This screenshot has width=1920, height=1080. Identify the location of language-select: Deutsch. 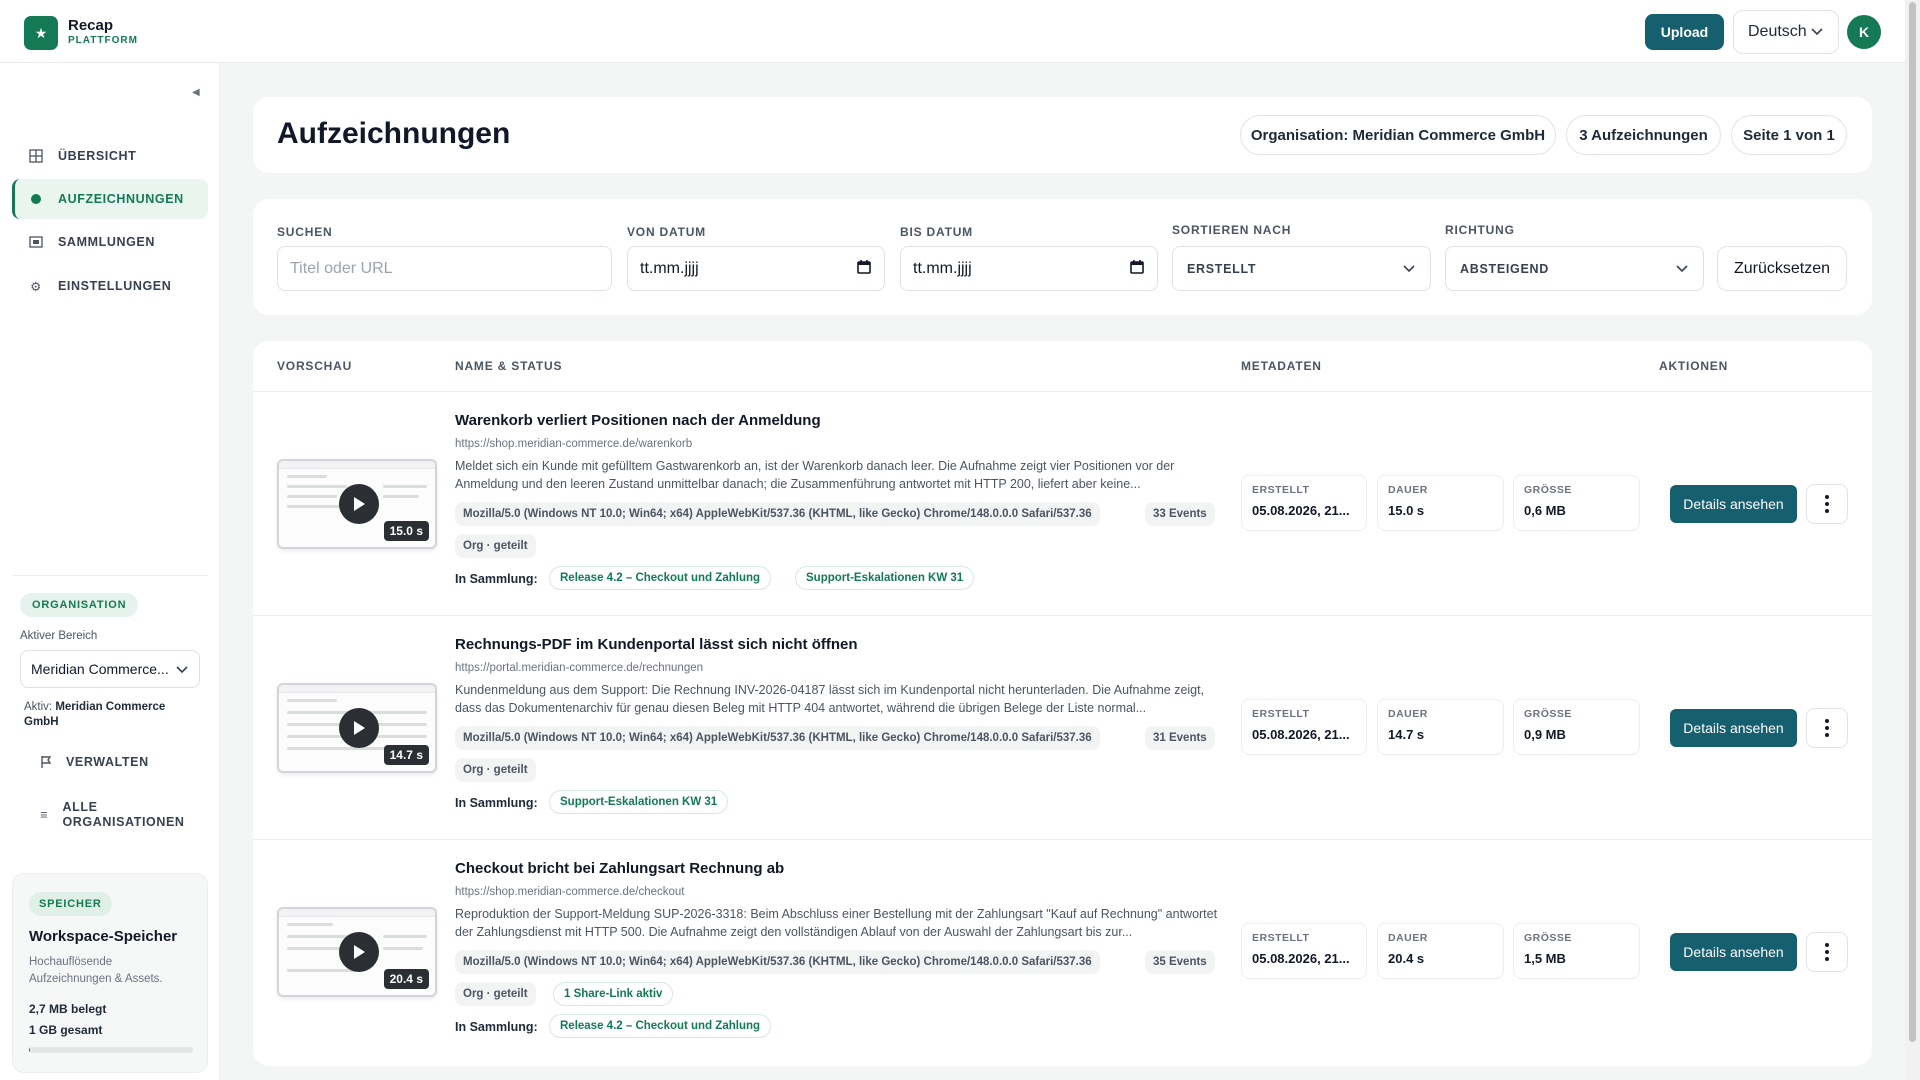
(1786, 32).